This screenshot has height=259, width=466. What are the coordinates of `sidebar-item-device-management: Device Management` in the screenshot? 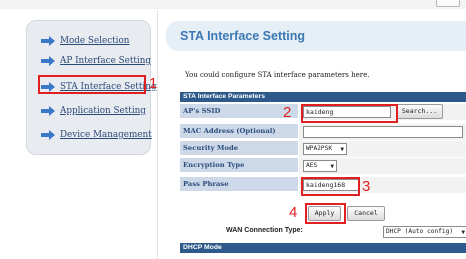 It's located at (96, 135).